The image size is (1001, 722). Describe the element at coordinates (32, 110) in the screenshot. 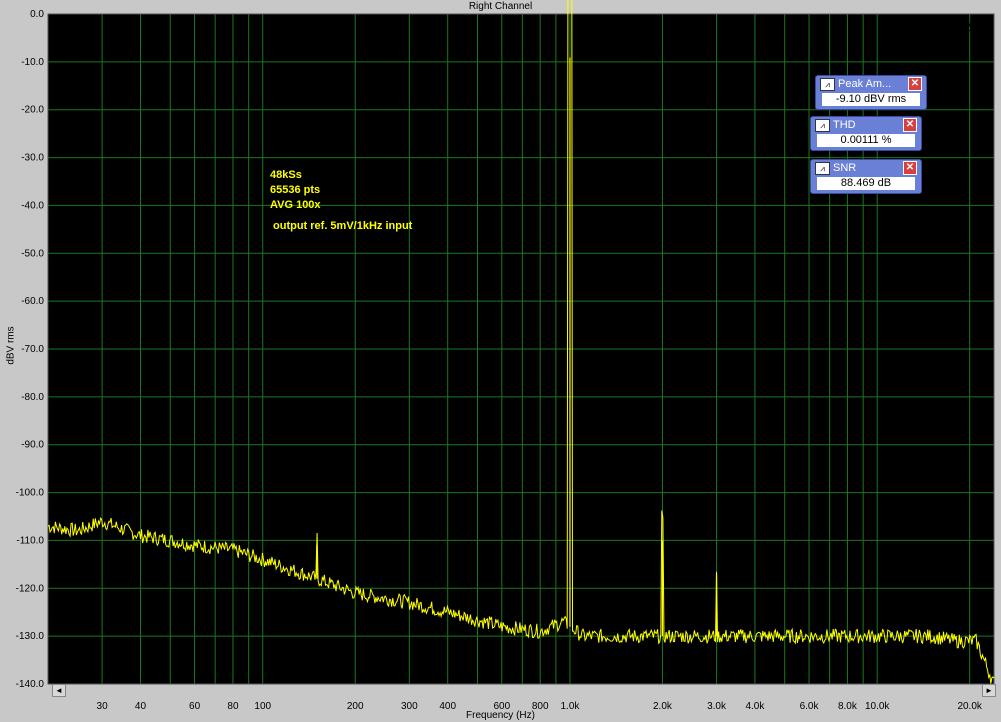

I see `y-tick-label: -20.0` at that location.